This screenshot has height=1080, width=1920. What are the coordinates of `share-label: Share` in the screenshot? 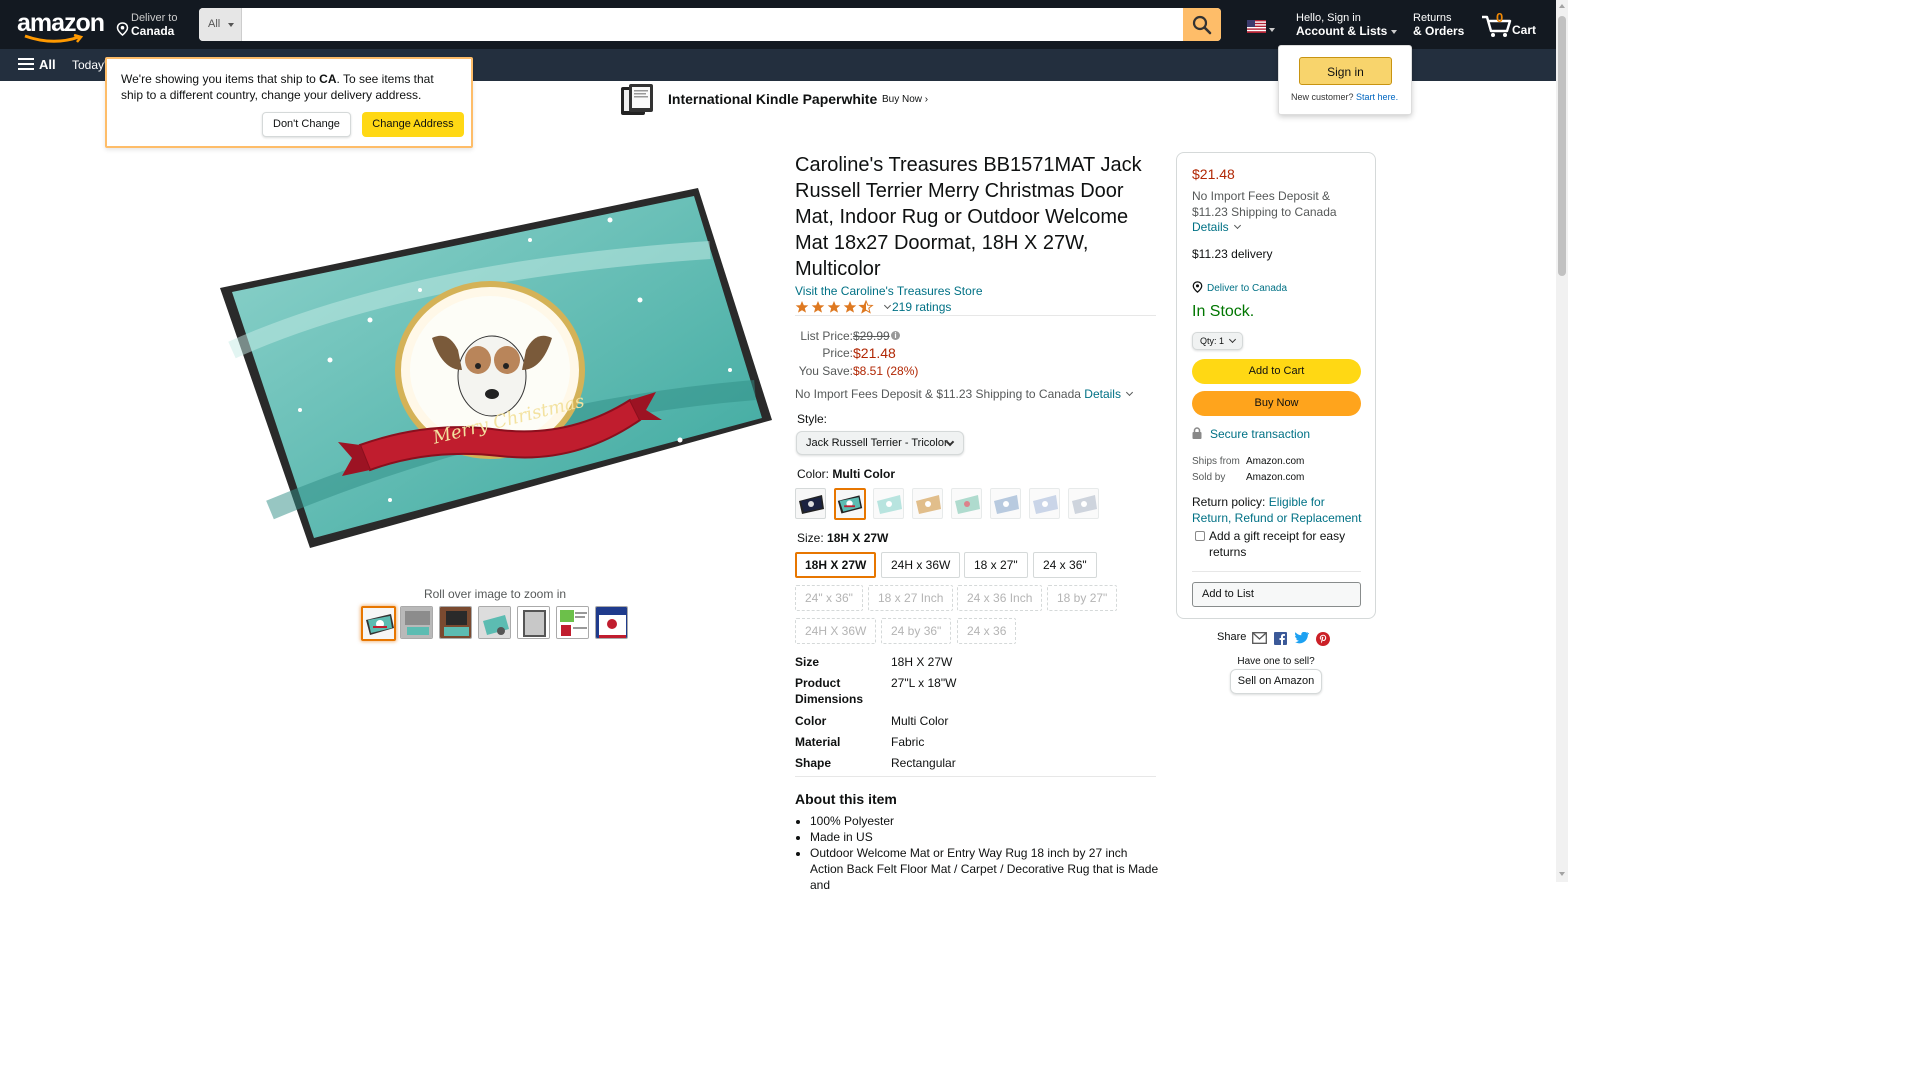 It's located at (1232, 637).